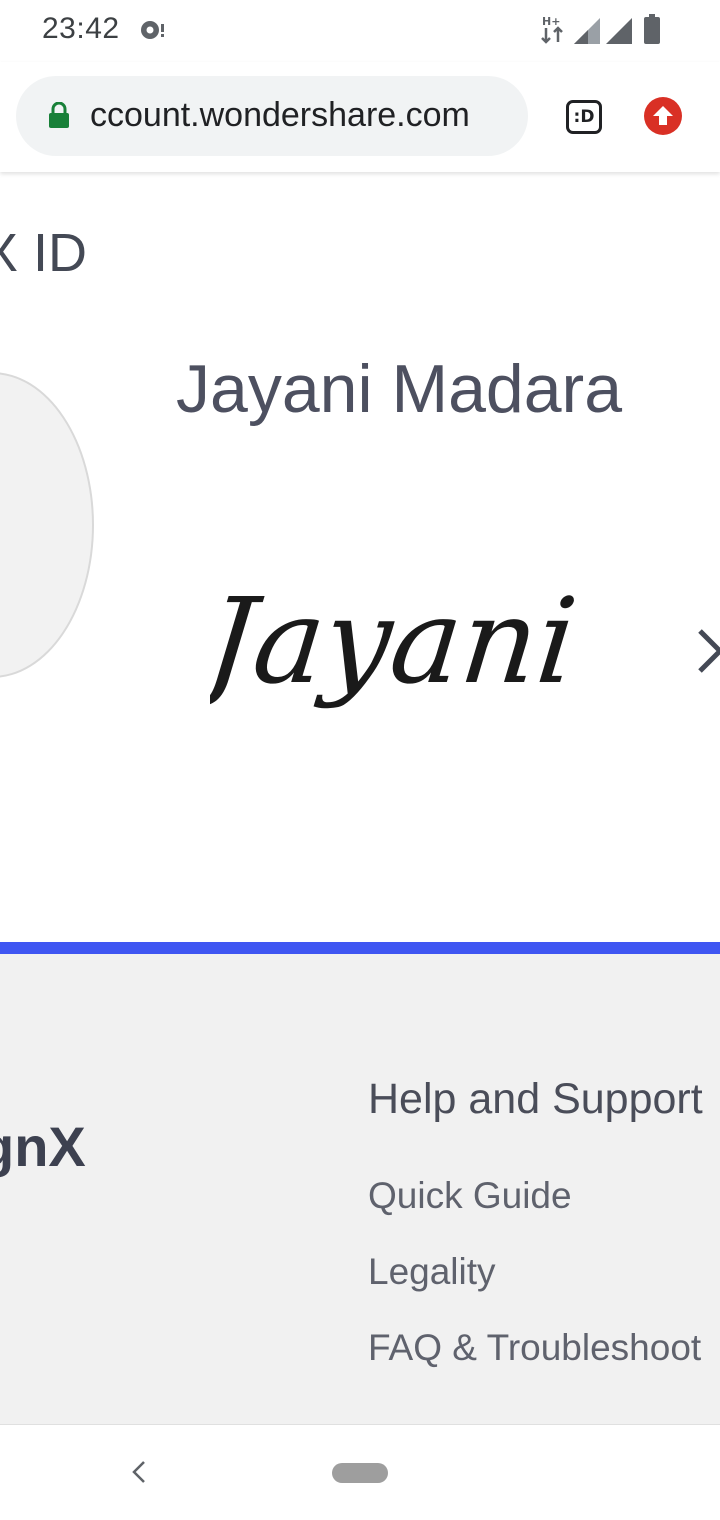 This screenshot has height=1520, width=720. What do you see at coordinates (360, 31) in the screenshot?
I see `status-bar: 23:42 H+` at bounding box center [360, 31].